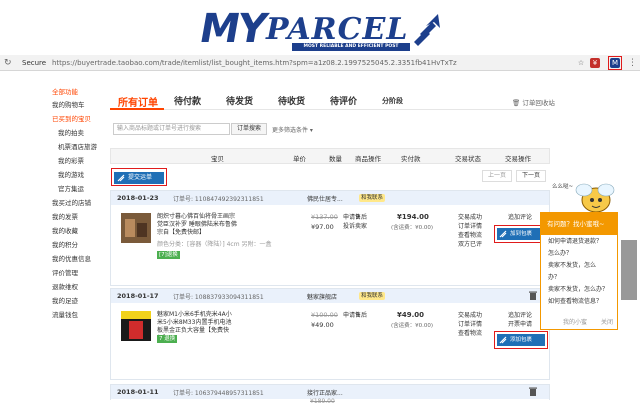 The width and height of the screenshot is (640, 405). I want to click on helper-question: 如何查看物流信息？, so click(575, 302).